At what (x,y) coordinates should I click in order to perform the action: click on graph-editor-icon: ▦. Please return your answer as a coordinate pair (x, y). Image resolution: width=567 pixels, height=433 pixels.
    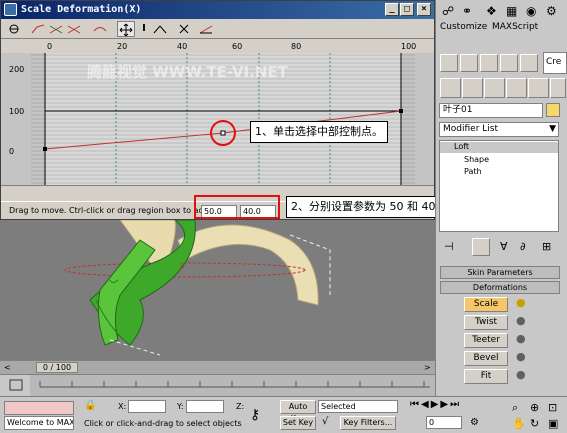
    Looking at the image, I should click on (511, 11).